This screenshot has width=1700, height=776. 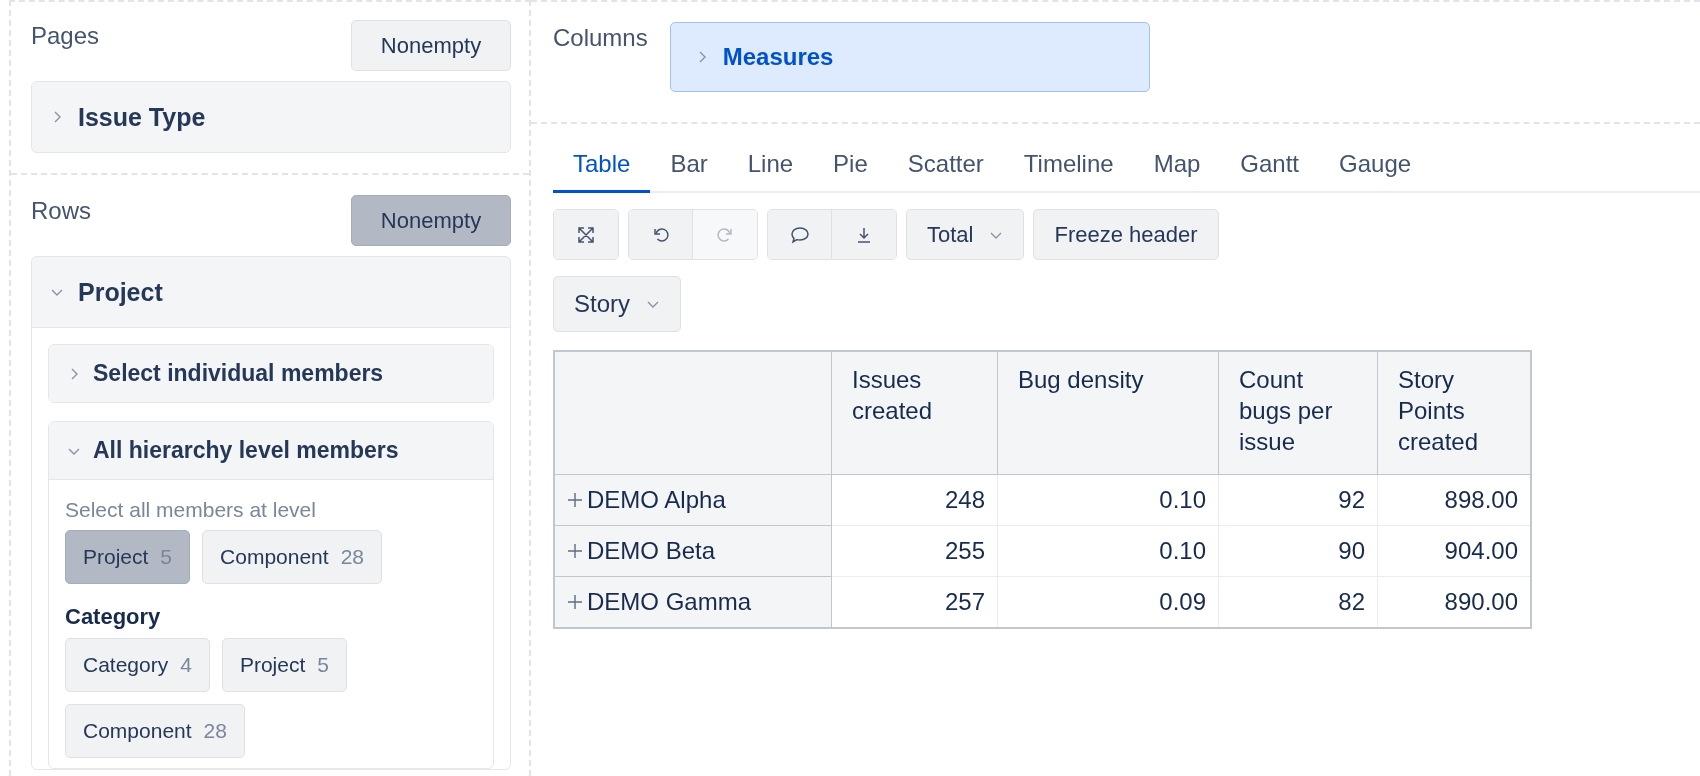 I want to click on hint-text: Select all members at level, so click(x=191, y=510).